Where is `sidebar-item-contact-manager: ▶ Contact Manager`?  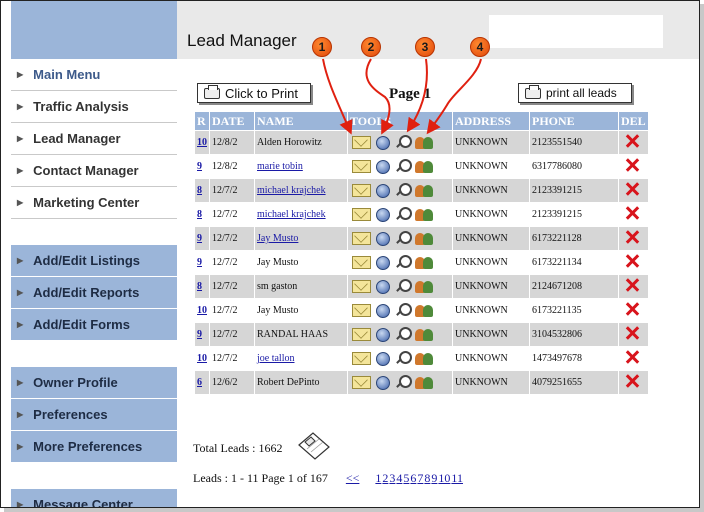 sidebar-item-contact-manager: ▶ Contact Manager is located at coordinates (94, 171).